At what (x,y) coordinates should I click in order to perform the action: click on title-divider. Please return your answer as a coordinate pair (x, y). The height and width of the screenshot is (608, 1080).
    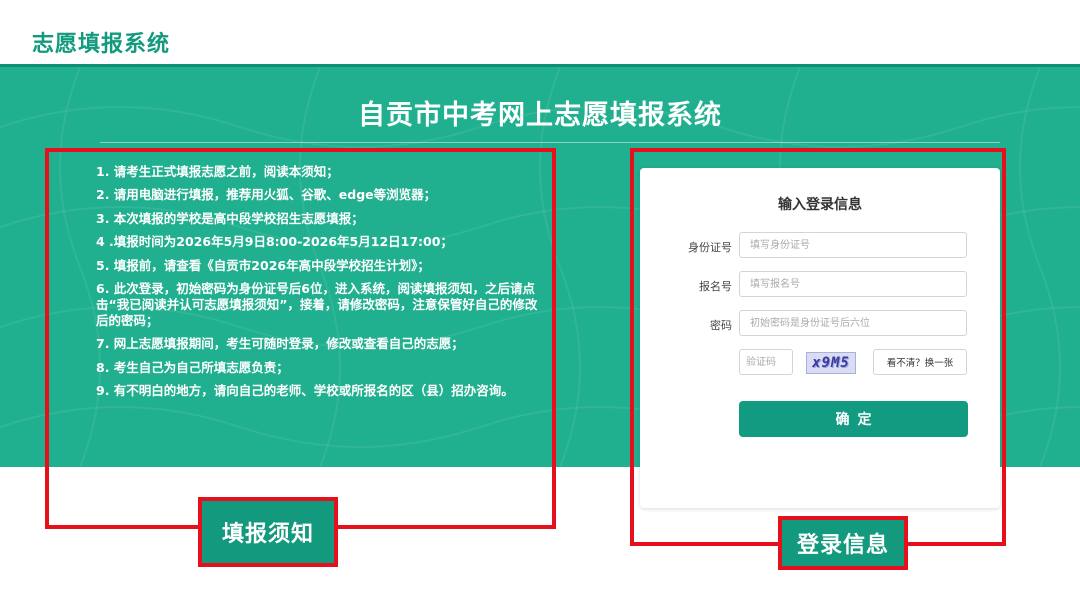
    Looking at the image, I should click on (550, 142).